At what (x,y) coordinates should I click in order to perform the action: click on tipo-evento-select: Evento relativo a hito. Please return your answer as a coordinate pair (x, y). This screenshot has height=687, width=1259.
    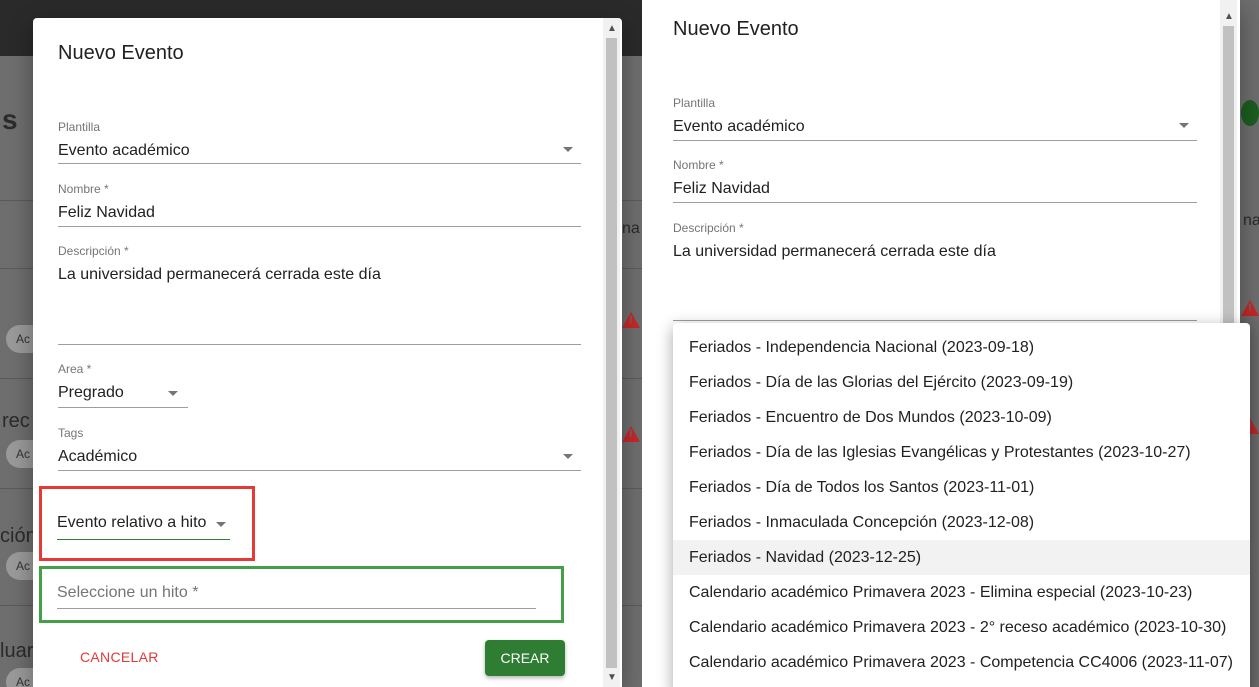
    Looking at the image, I should click on (143, 527).